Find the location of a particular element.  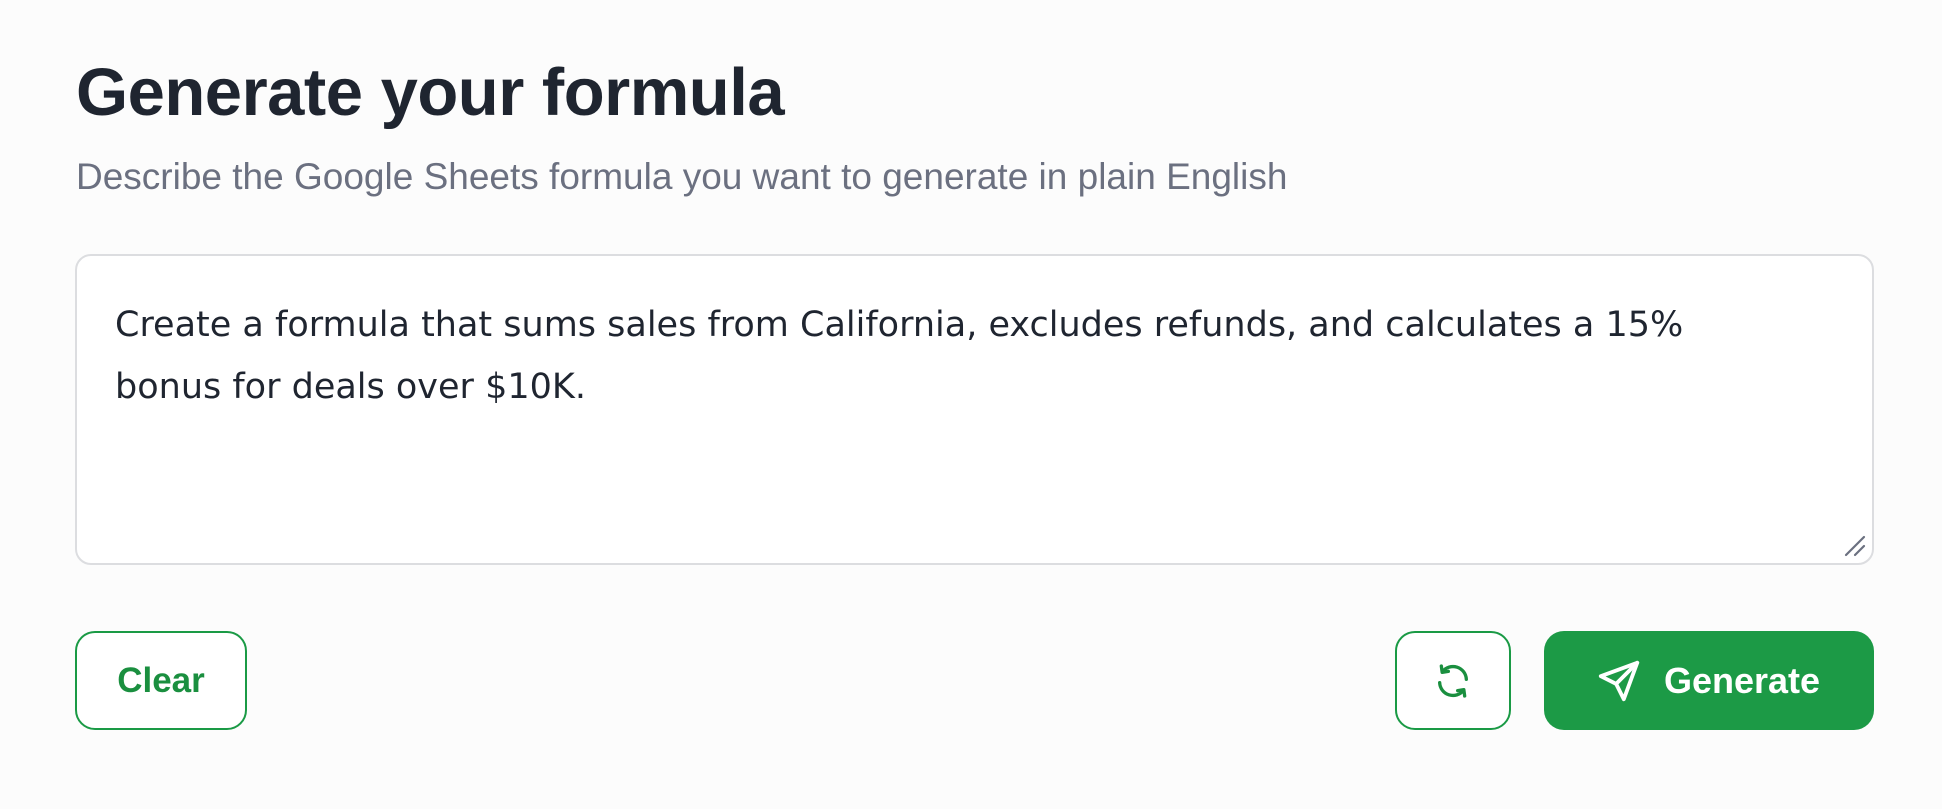

clear-button: Clear is located at coordinates (161, 680).